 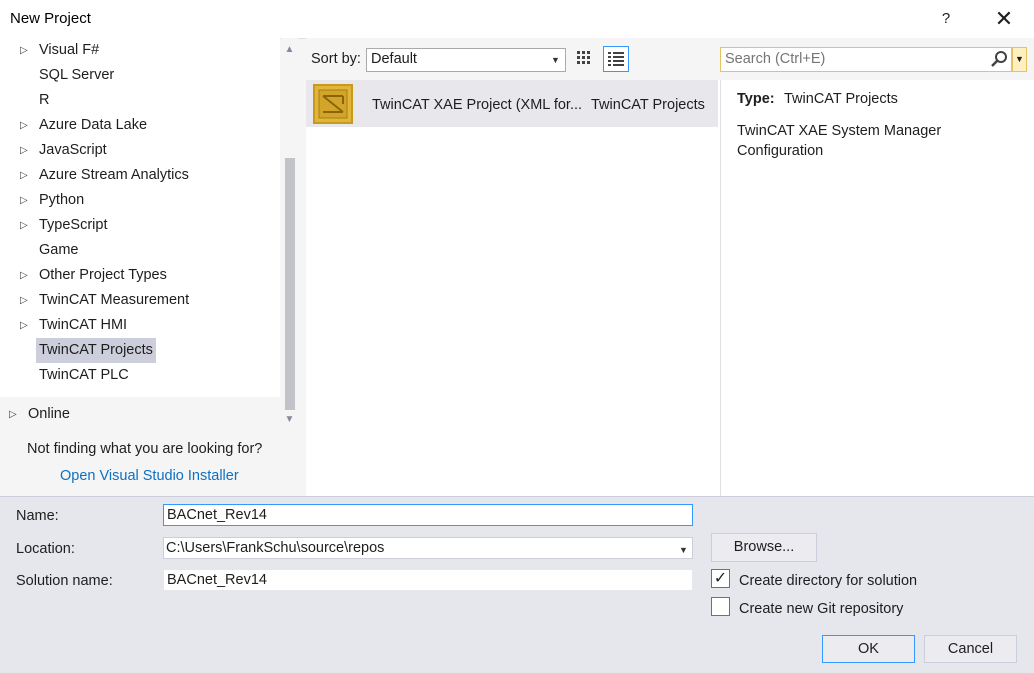 I want to click on solution-name-label: Solution name:, so click(x=64, y=581).